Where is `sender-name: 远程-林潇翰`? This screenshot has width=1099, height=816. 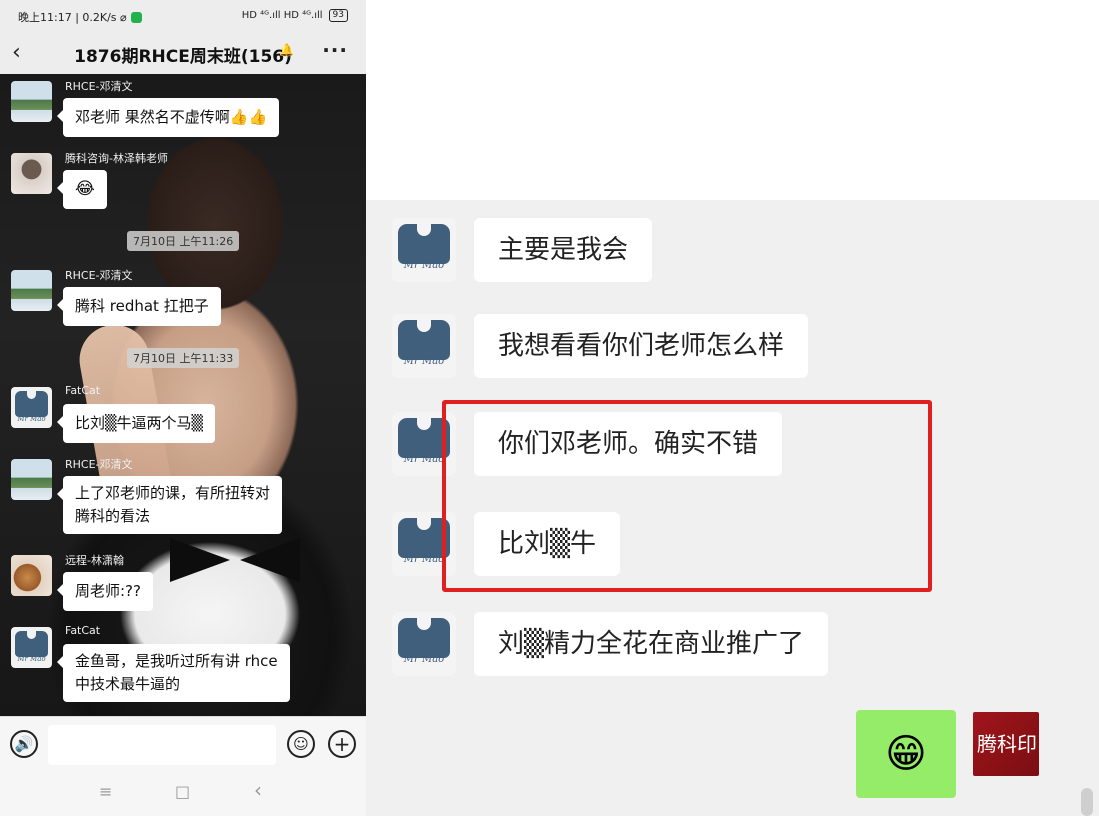 sender-name: 远程-林潇翰 is located at coordinates (94, 560).